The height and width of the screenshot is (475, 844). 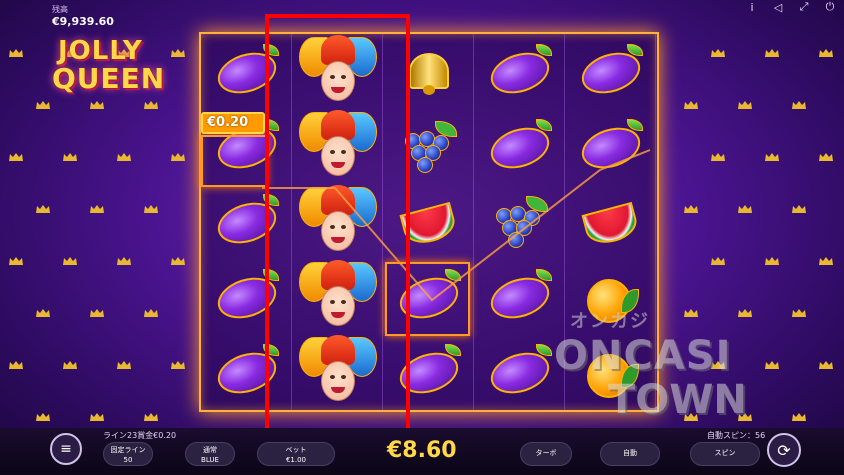 I want to click on logo-line2: QUEEN, so click(x=109, y=78).